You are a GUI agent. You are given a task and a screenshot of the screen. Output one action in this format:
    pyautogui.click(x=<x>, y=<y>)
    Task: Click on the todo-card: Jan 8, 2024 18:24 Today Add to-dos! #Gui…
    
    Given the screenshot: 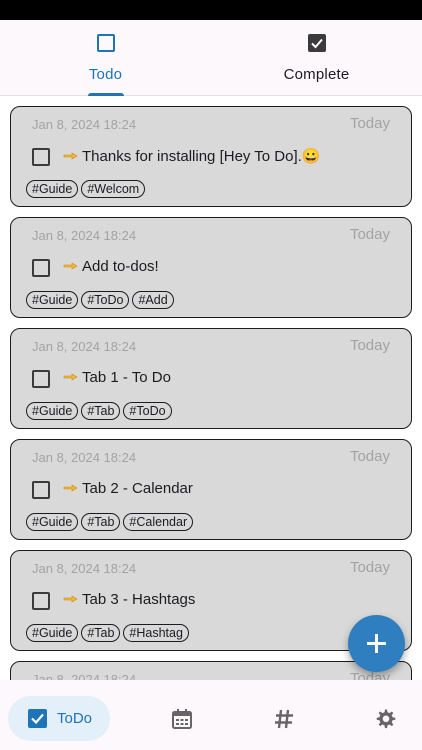 What is the action you would take?
    pyautogui.click(x=211, y=267)
    